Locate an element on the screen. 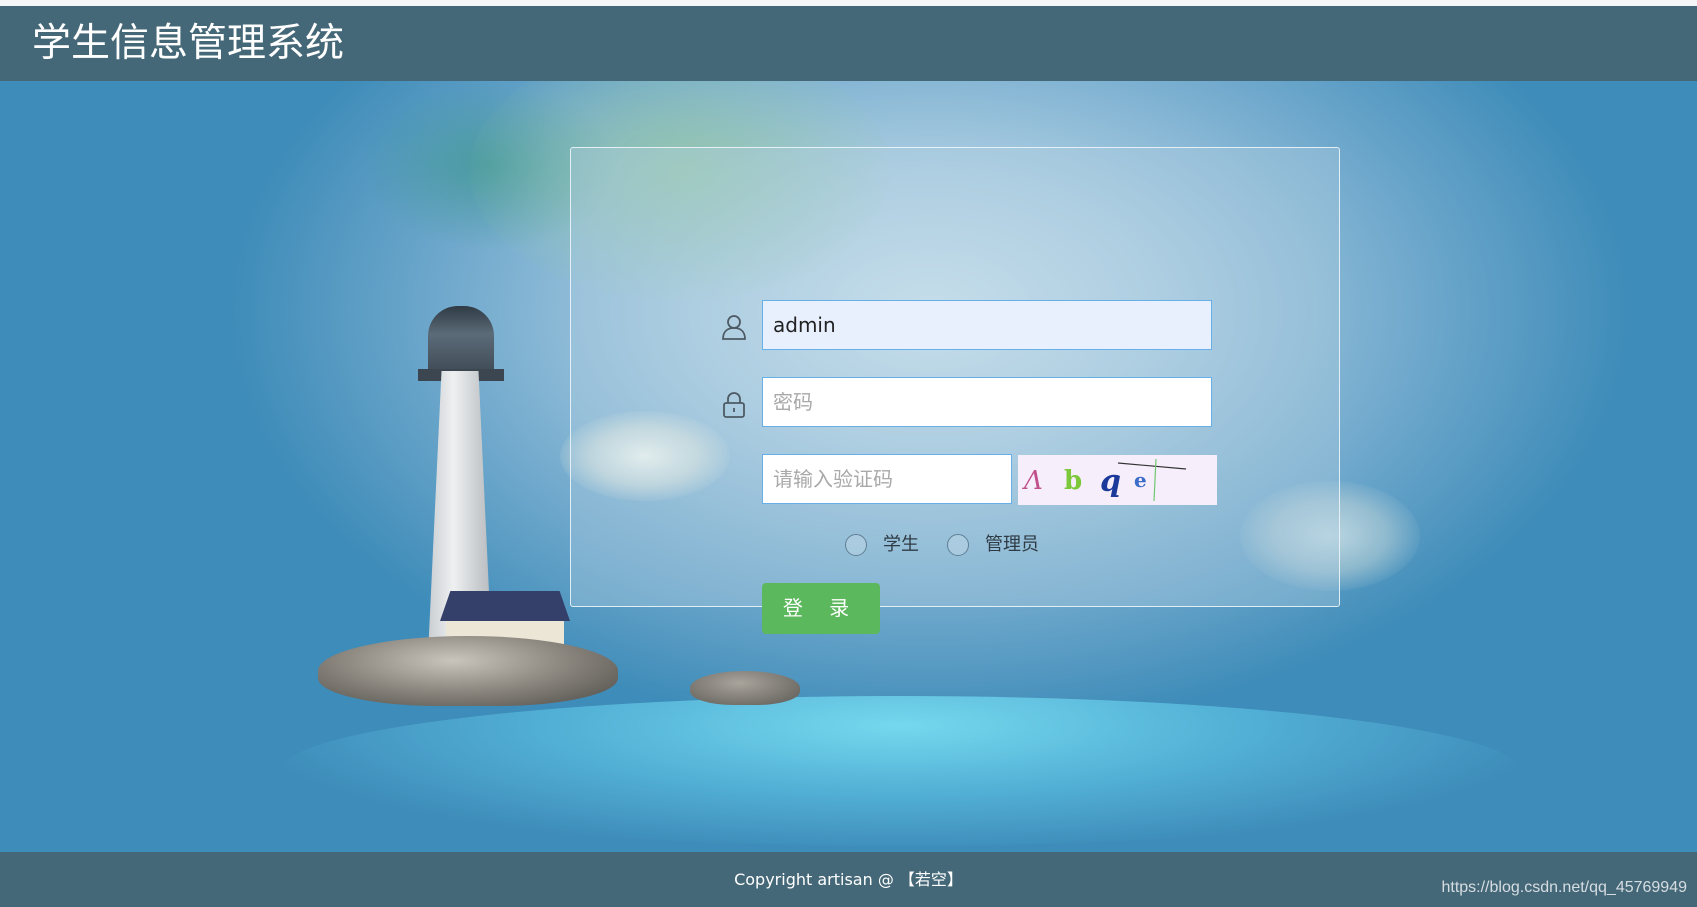  lock-icon-svg is located at coordinates (734, 405).